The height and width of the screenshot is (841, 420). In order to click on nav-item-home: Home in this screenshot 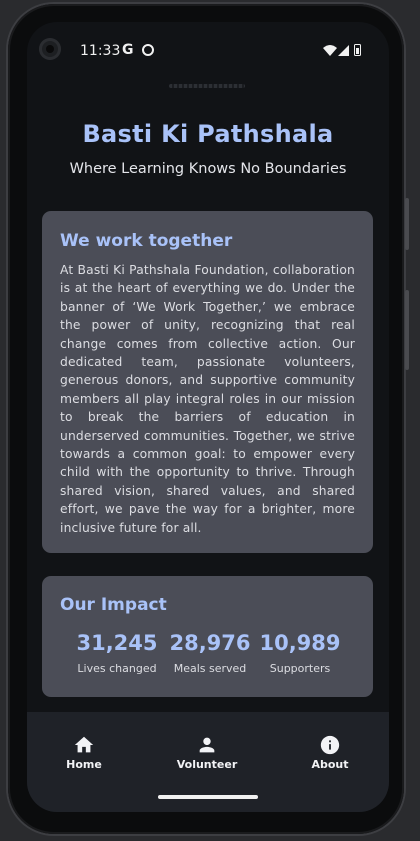, I will do `click(84, 751)`.